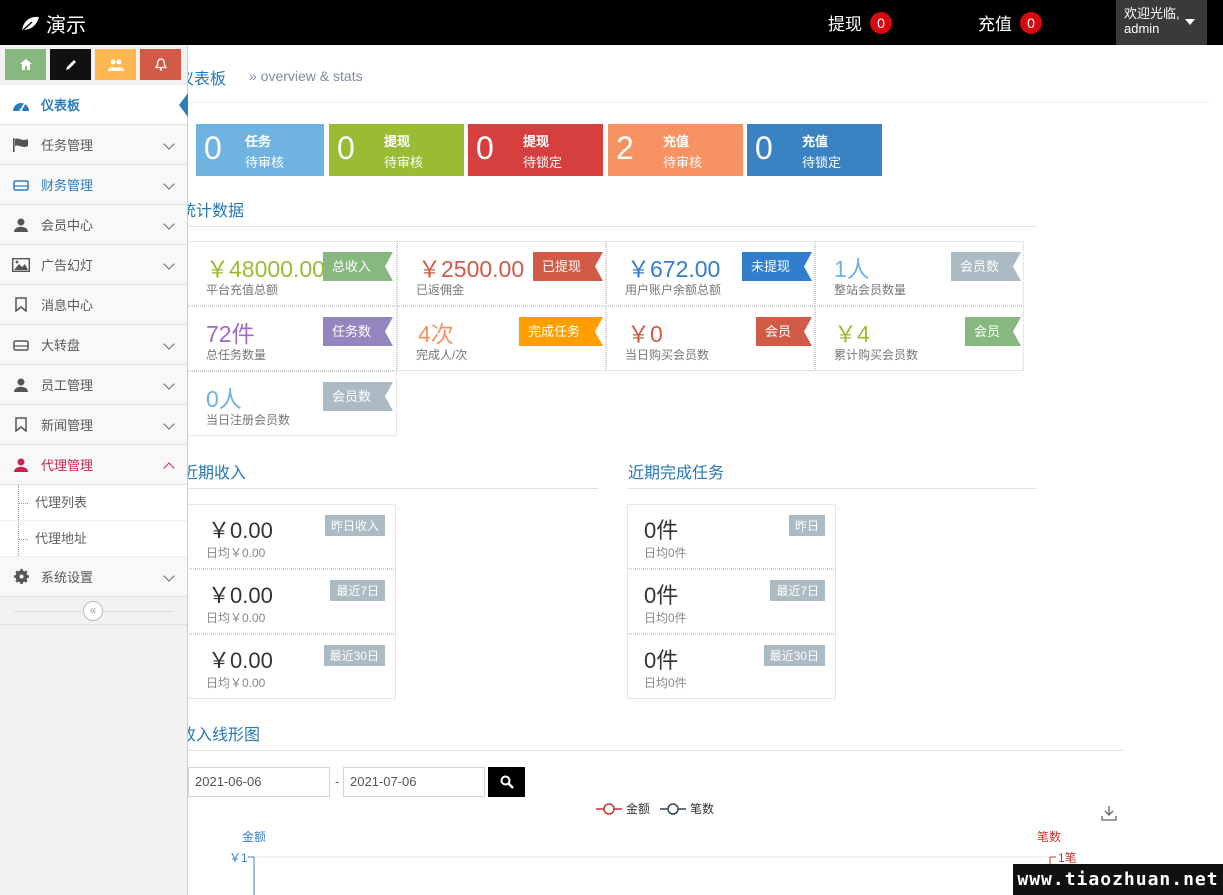  What do you see at coordinates (673, 290) in the screenshot?
I see `stat-description: 用户账户余额总额` at bounding box center [673, 290].